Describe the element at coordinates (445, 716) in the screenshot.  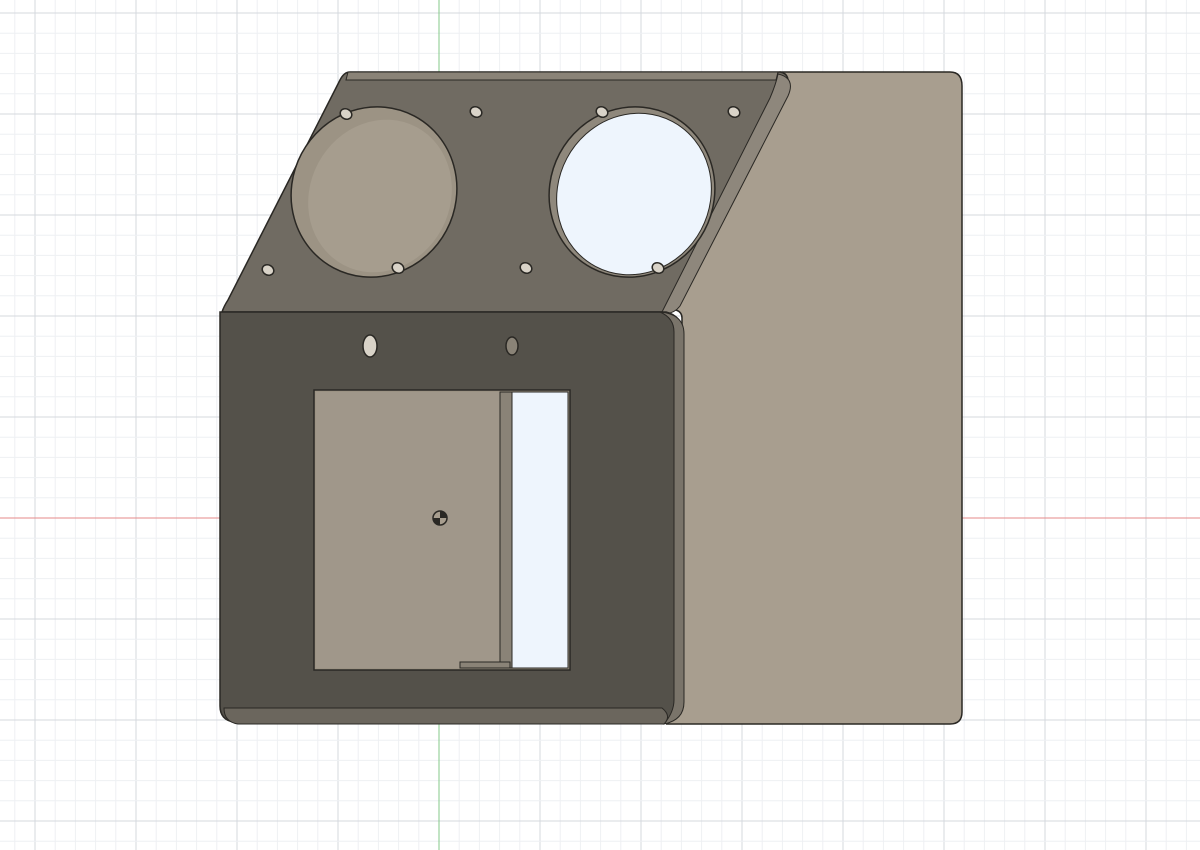
I see `bottom-fillet` at that location.